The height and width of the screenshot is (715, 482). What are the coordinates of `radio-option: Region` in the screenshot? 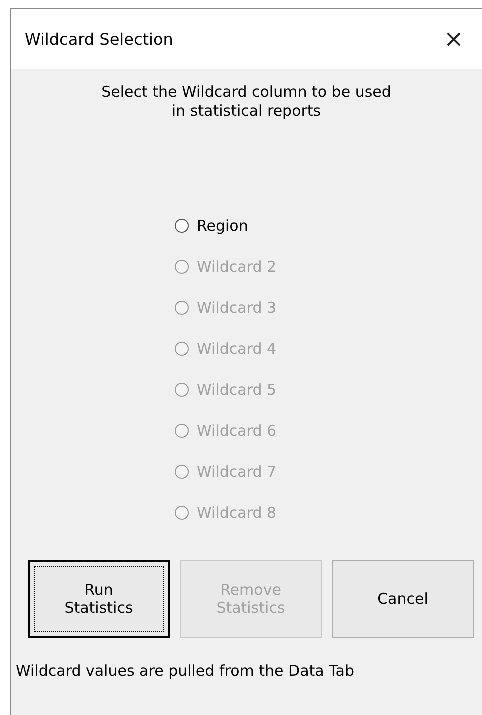 It's located at (328, 225).